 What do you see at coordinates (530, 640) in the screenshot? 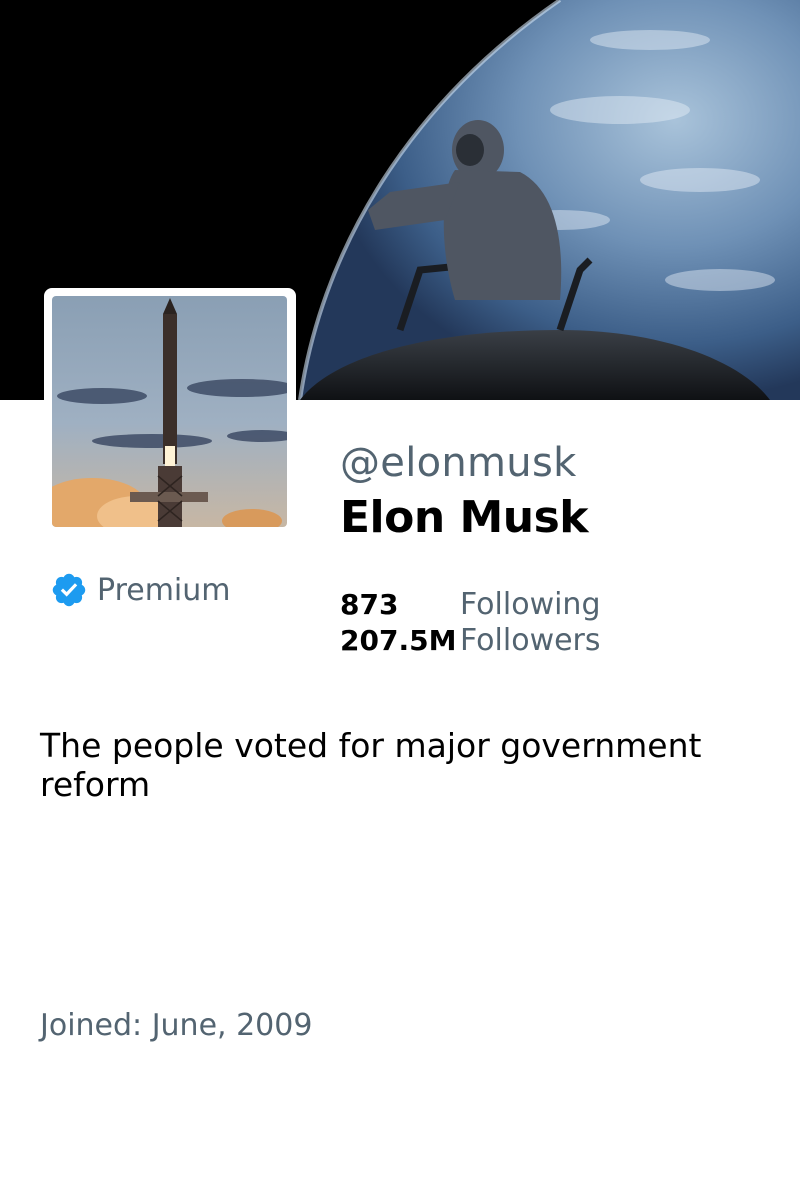
I see `followers-label: Followers` at bounding box center [530, 640].